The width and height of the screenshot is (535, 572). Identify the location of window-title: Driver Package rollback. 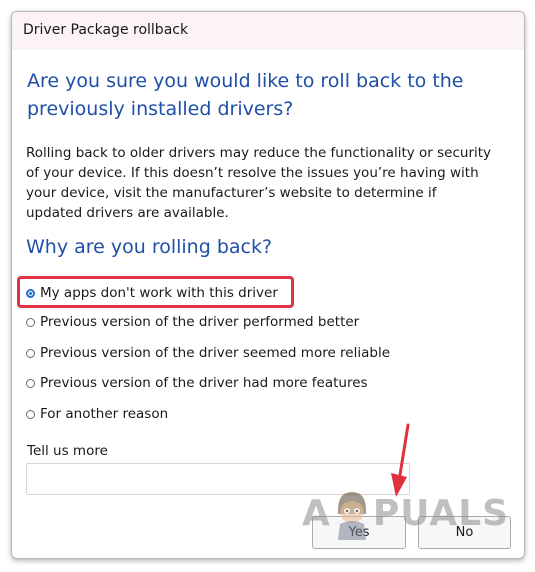
(106, 30).